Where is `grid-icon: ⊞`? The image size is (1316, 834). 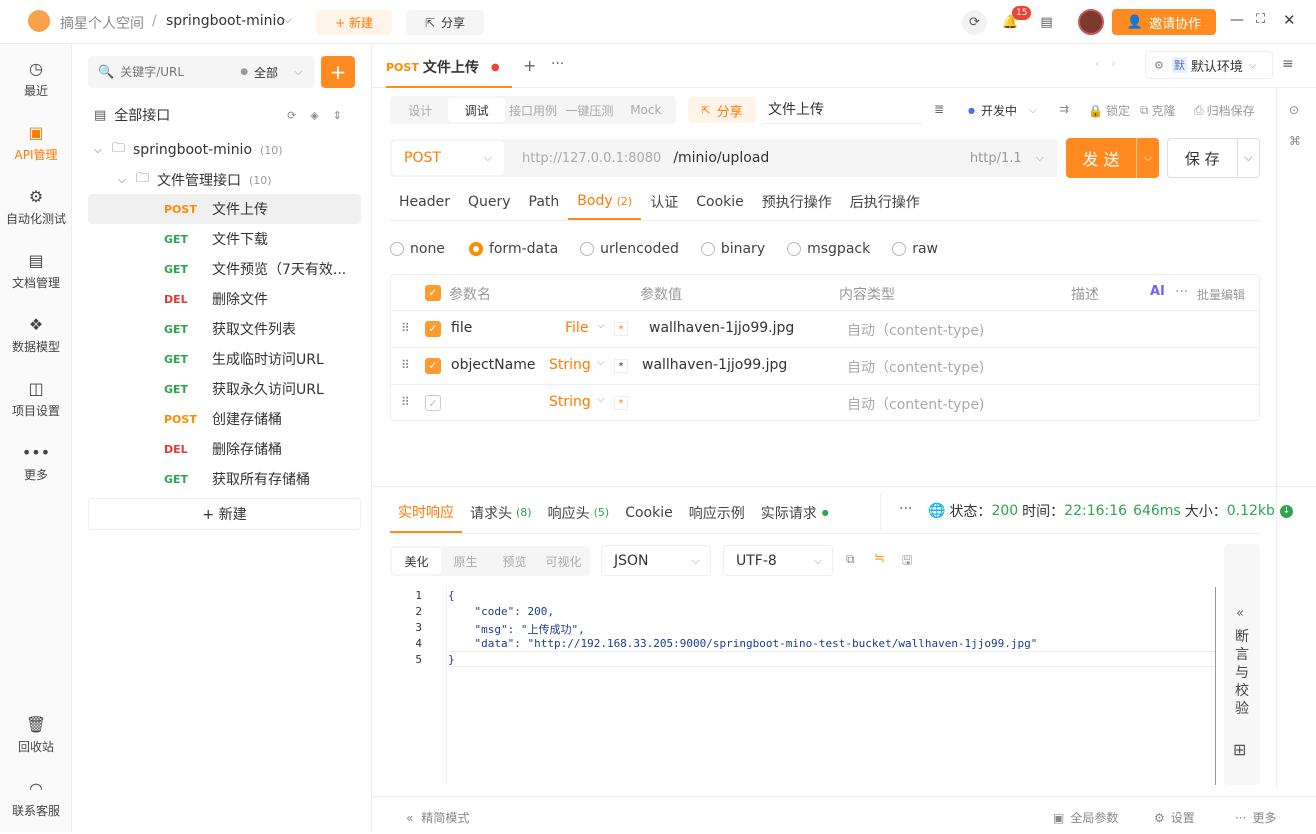
grid-icon: ⊞ is located at coordinates (1239, 749).